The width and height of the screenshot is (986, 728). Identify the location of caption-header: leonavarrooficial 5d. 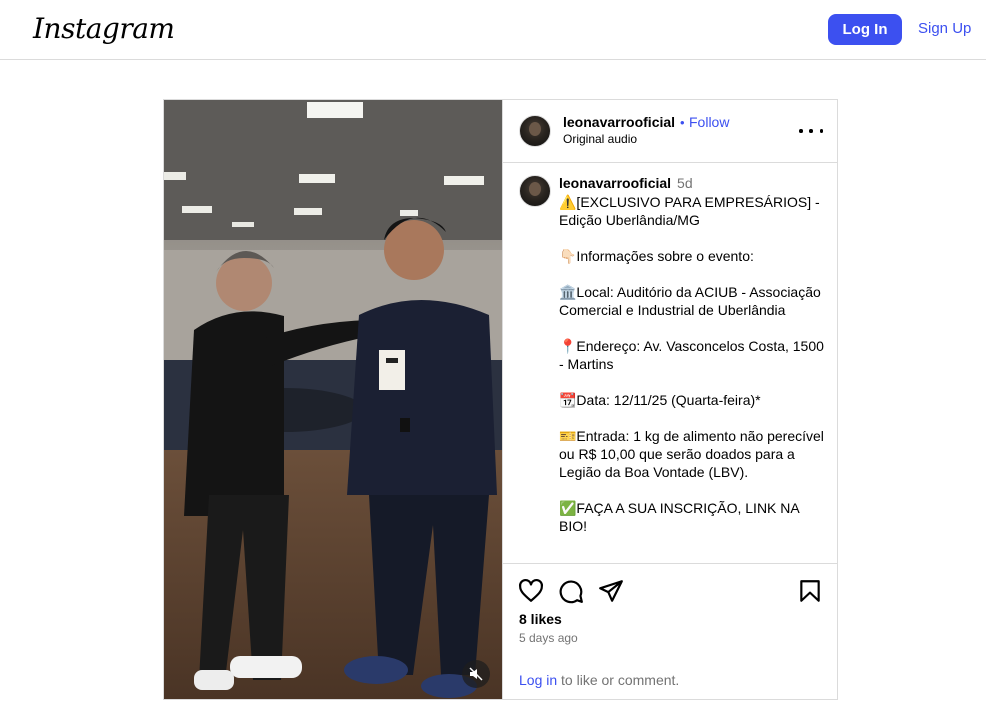
(626, 183).